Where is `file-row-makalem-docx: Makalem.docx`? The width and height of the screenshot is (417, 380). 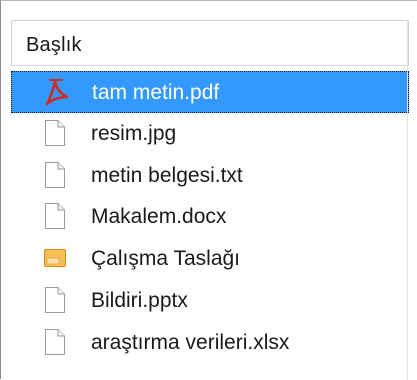
file-row-makalem-docx: Makalem.docx is located at coordinates (210, 217).